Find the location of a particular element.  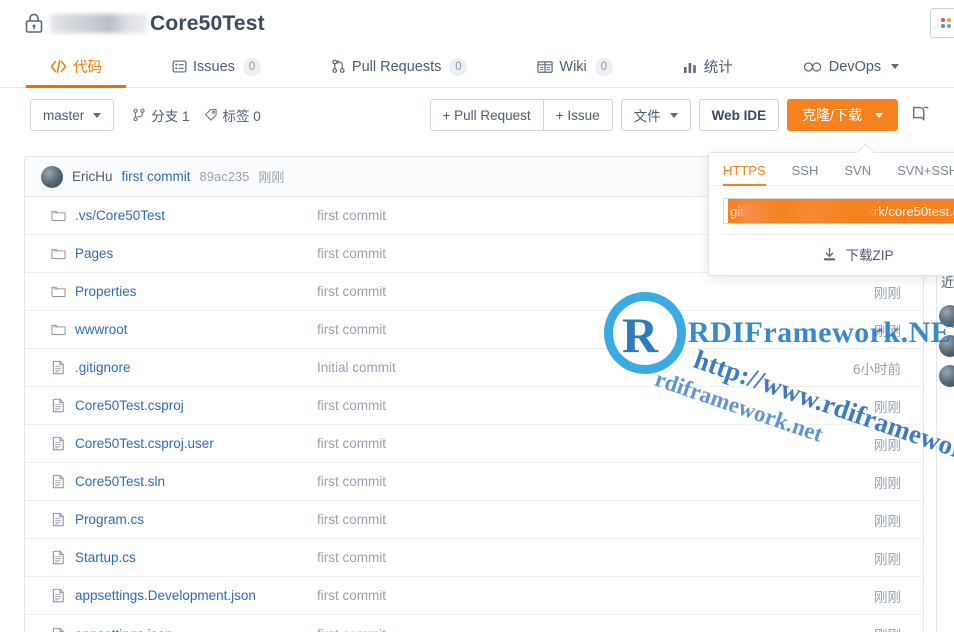

table-row: Properties first commit 刚刚 is located at coordinates (474, 292).